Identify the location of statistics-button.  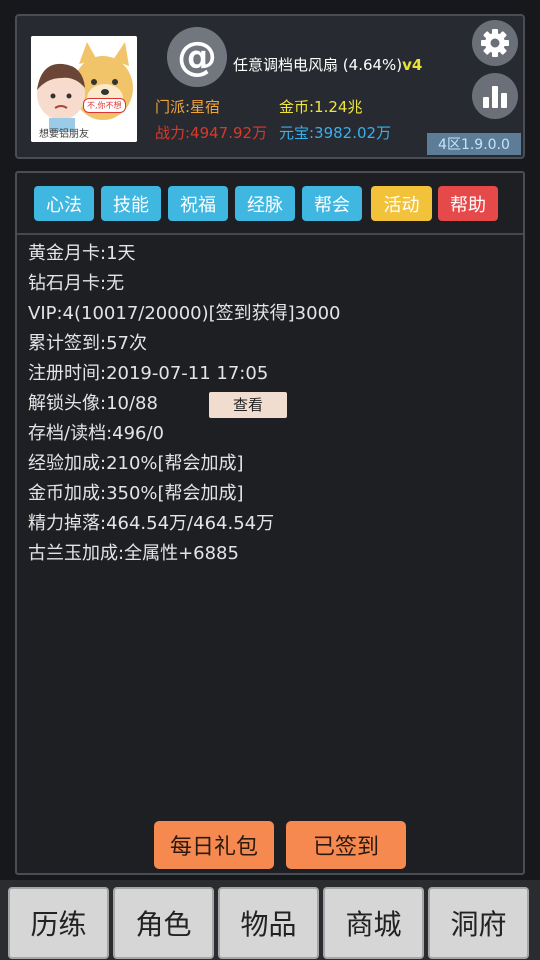
(495, 96).